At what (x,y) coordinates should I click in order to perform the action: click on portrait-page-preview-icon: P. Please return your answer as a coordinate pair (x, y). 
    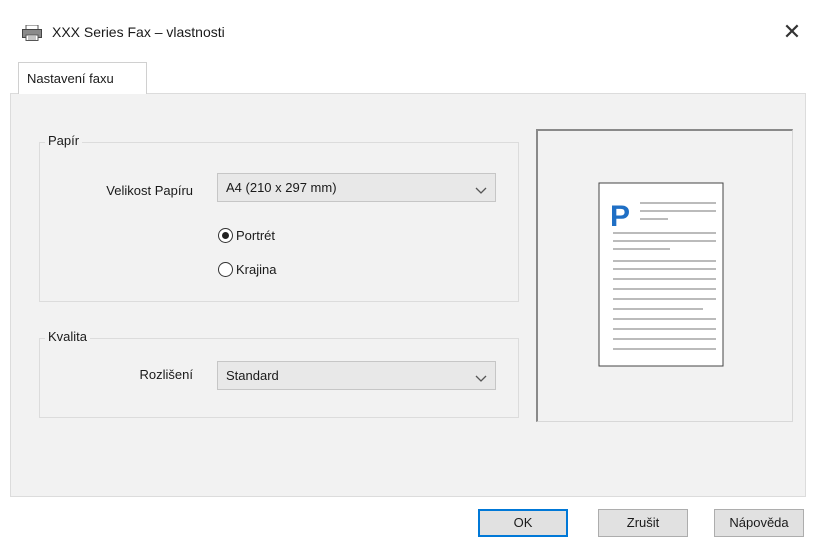
    Looking at the image, I should click on (661, 274).